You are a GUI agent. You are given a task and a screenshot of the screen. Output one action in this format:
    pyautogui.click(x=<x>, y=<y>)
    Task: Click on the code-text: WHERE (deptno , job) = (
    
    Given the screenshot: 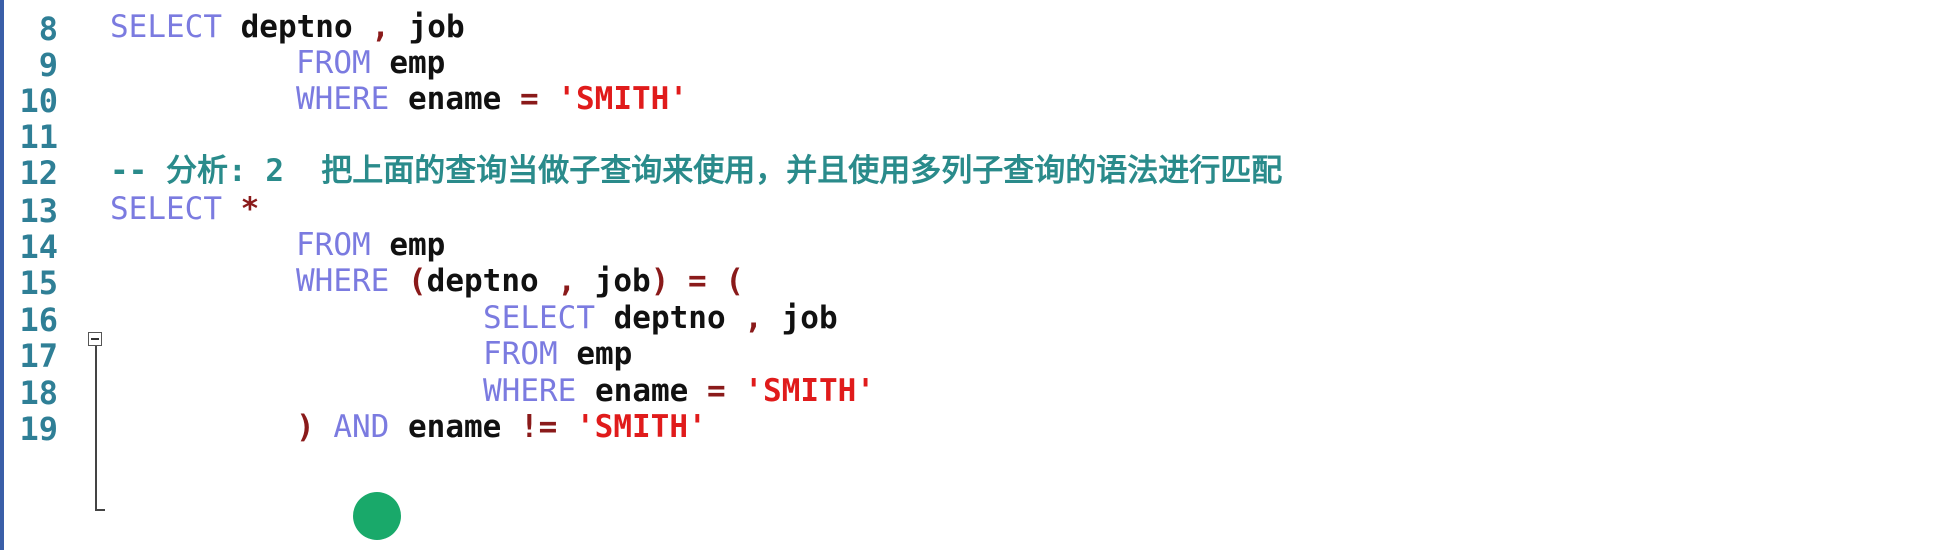 What is the action you would take?
    pyautogui.click(x=520, y=281)
    